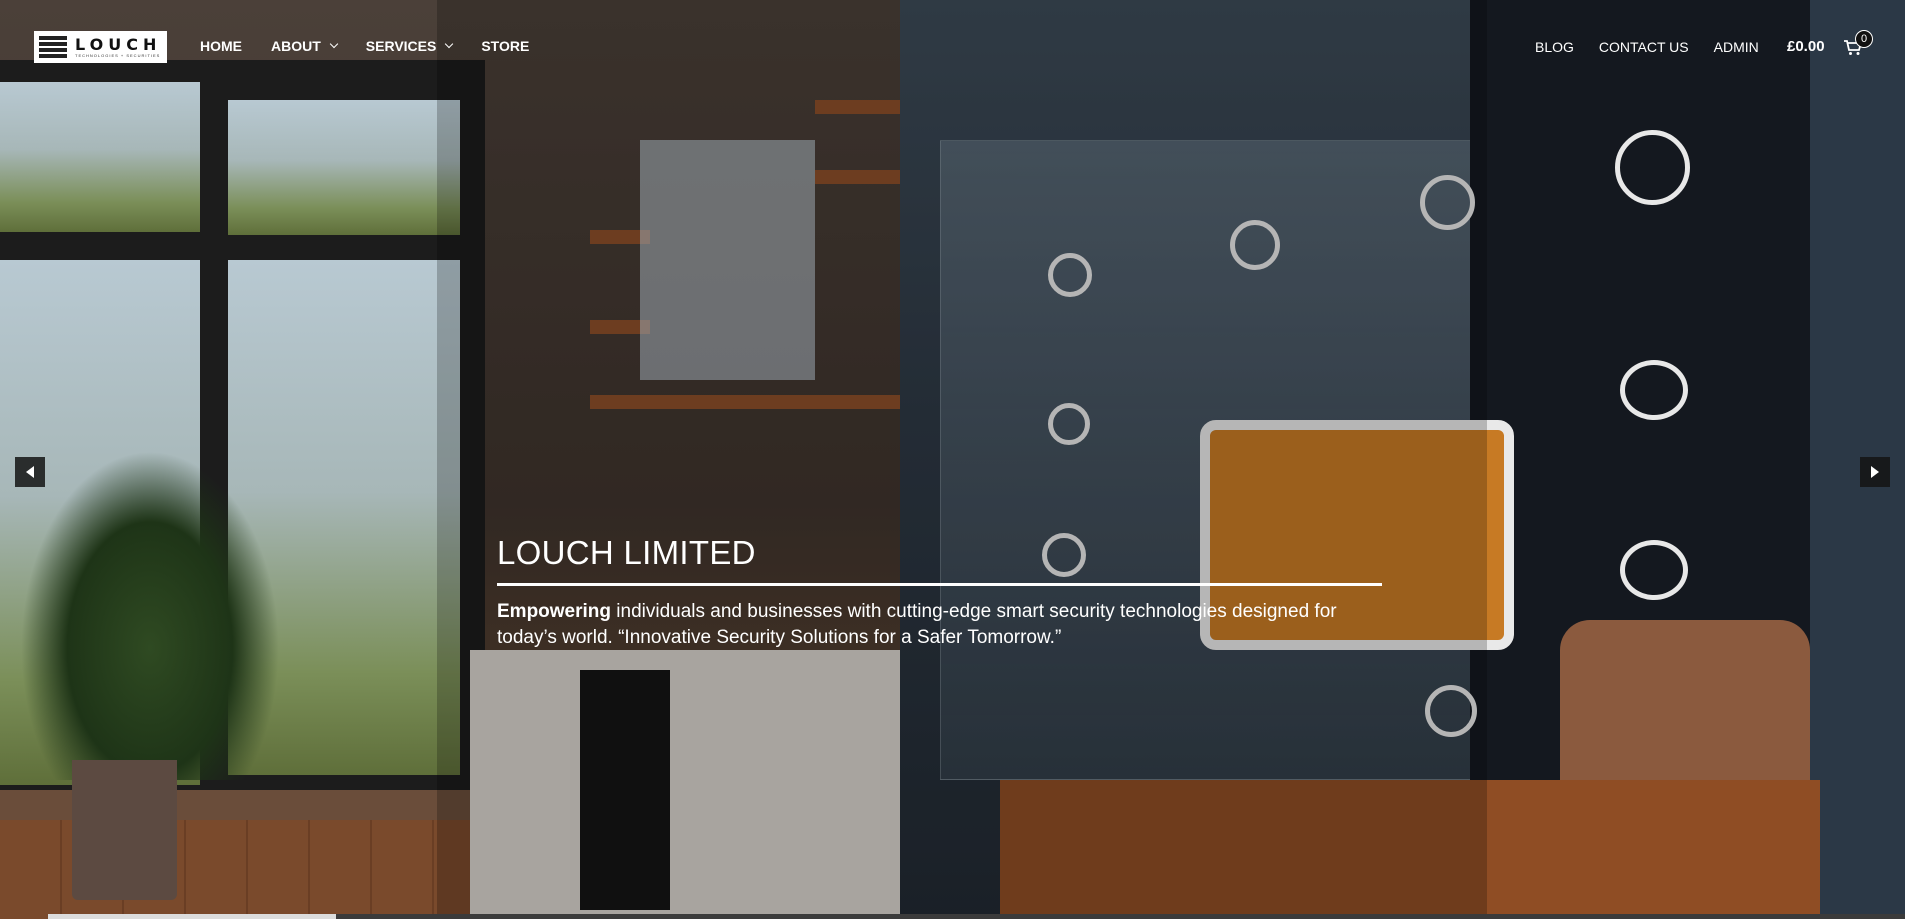  Describe the element at coordinates (401, 46) in the screenshot. I see `nav-services-label: SERVICES` at that location.